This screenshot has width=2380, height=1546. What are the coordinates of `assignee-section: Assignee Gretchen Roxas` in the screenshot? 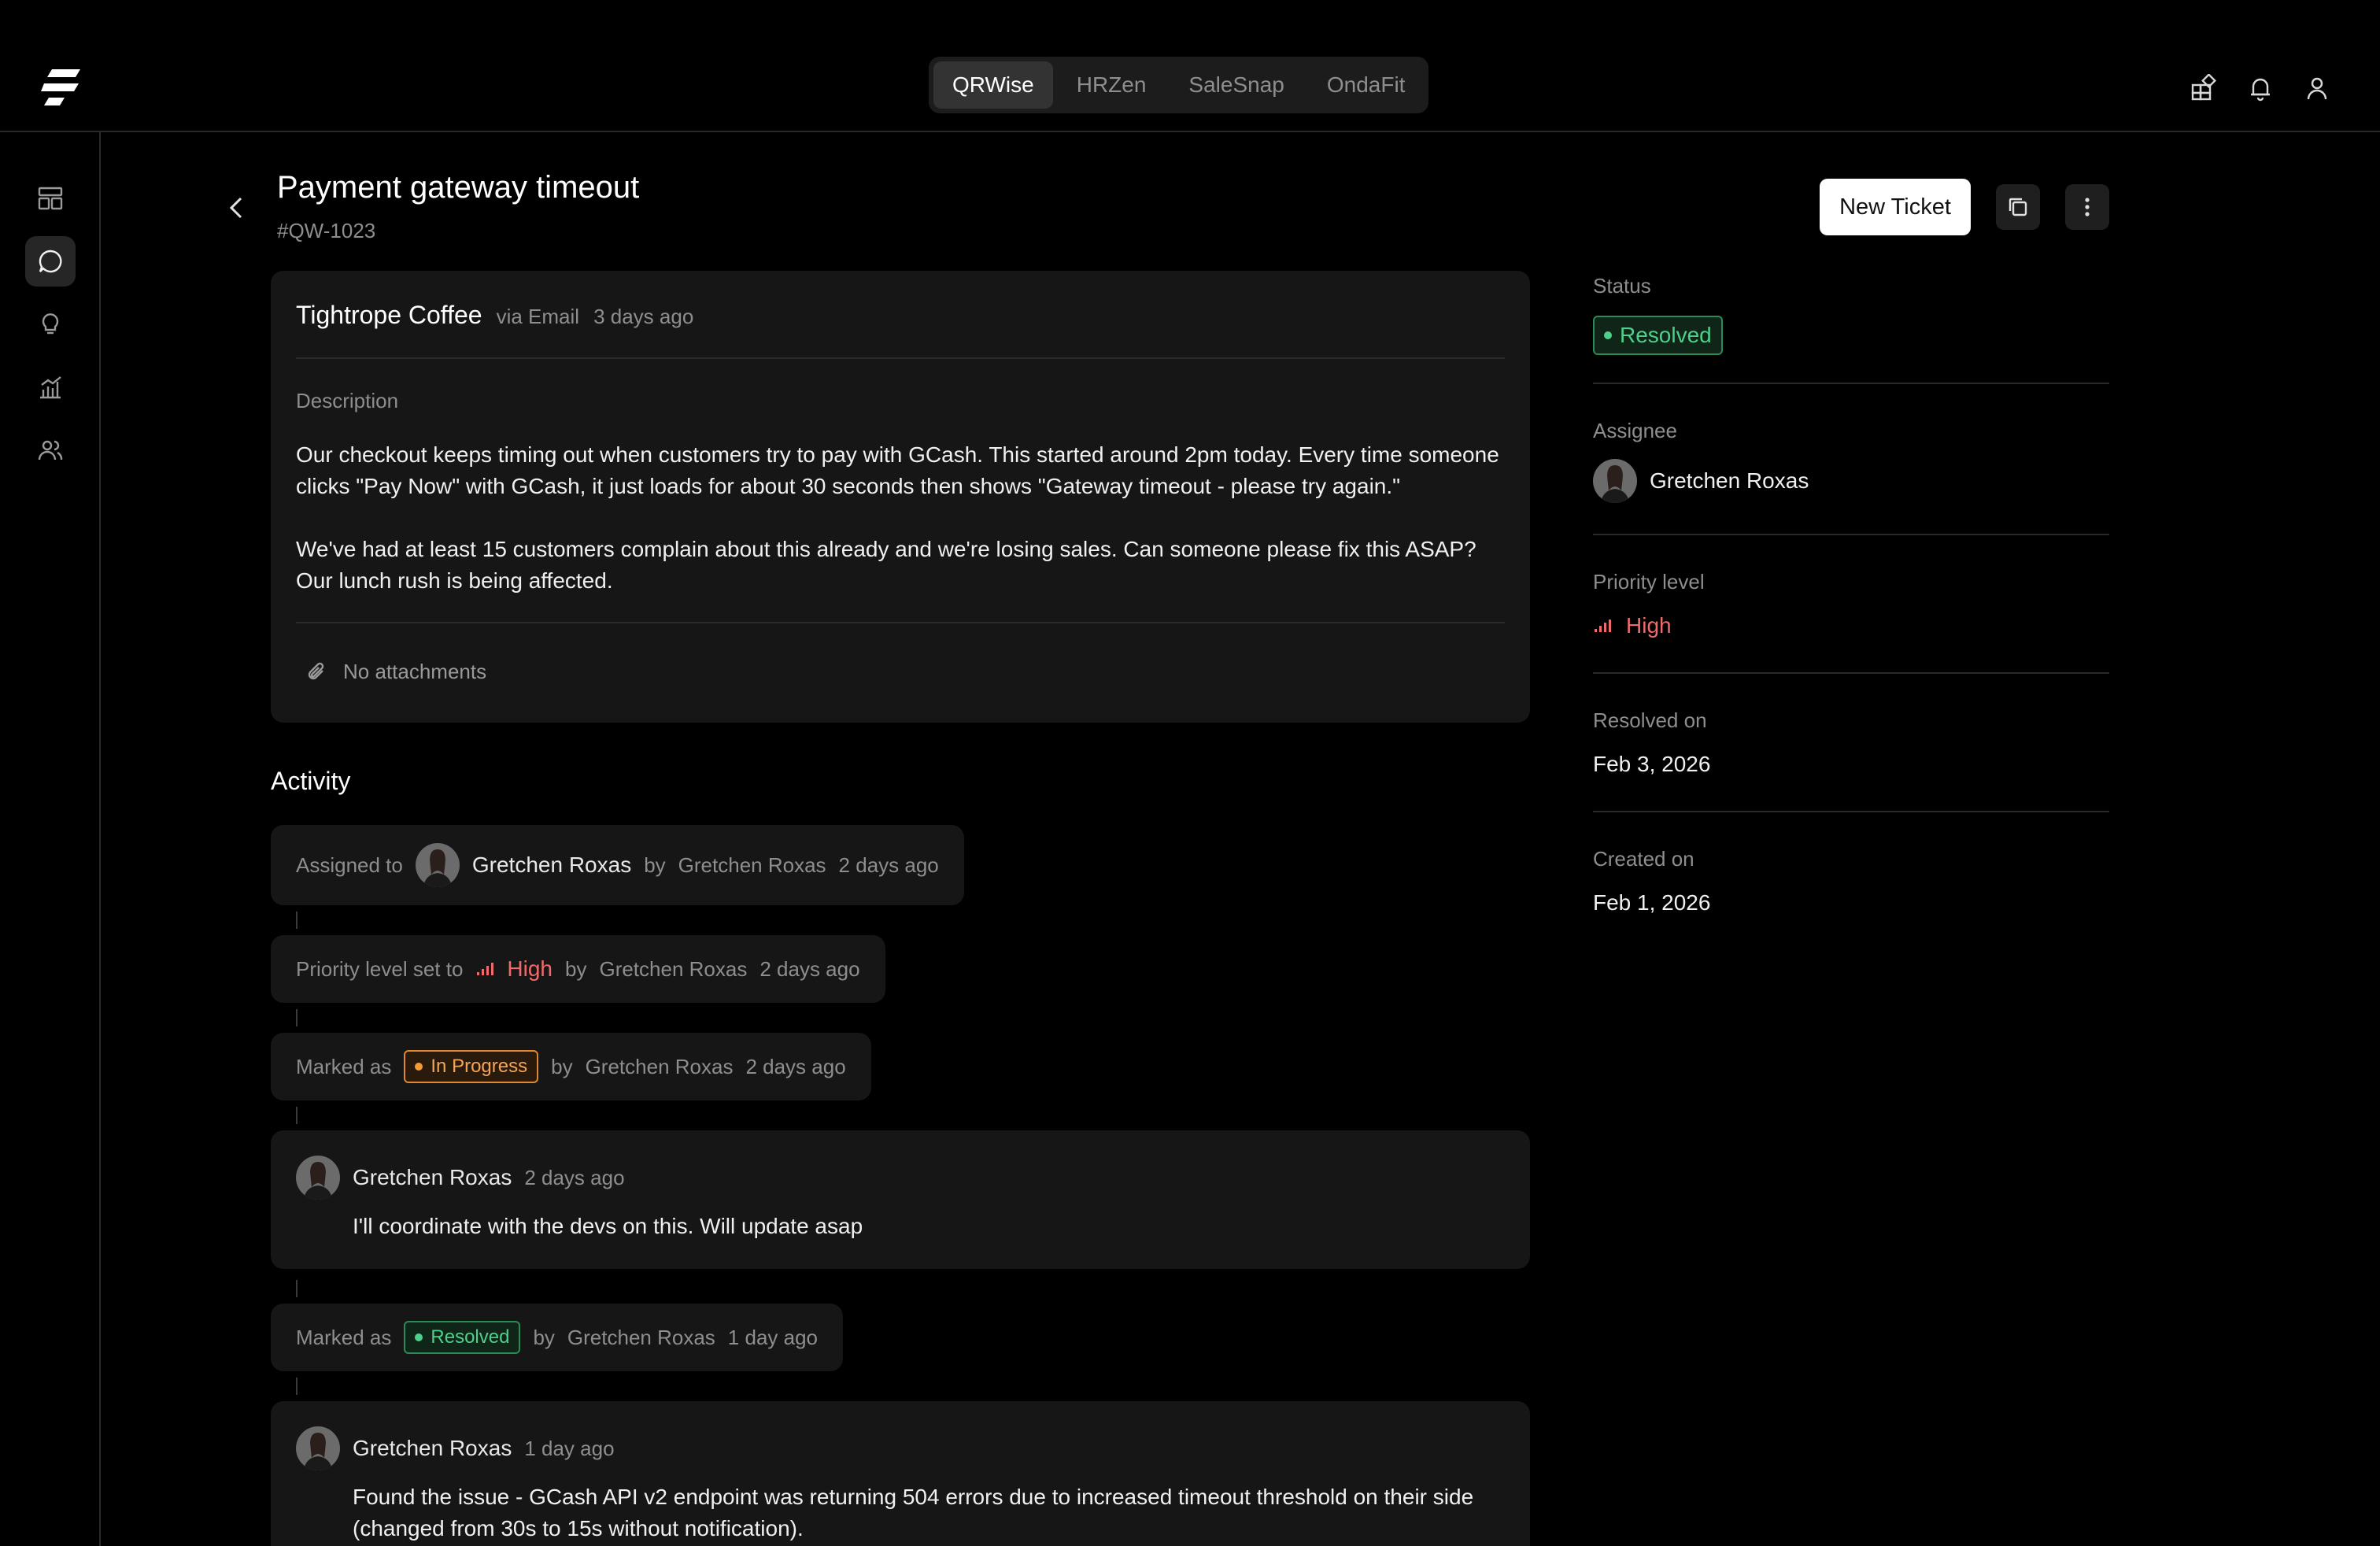 It's located at (1851, 461).